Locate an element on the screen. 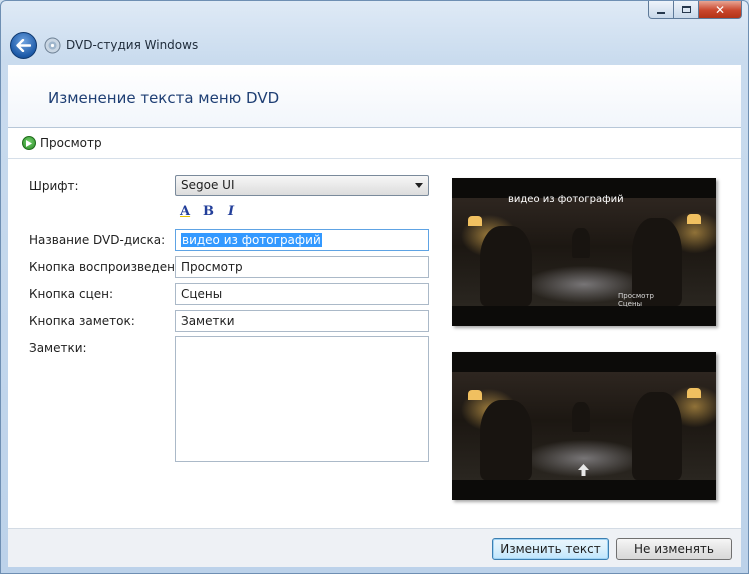 The width and height of the screenshot is (749, 574). minimize-button is located at coordinates (661, 10).